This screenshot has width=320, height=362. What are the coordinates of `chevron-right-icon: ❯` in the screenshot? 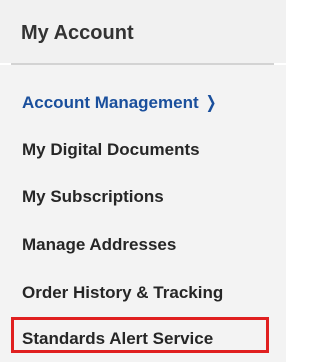 It's located at (211, 102).